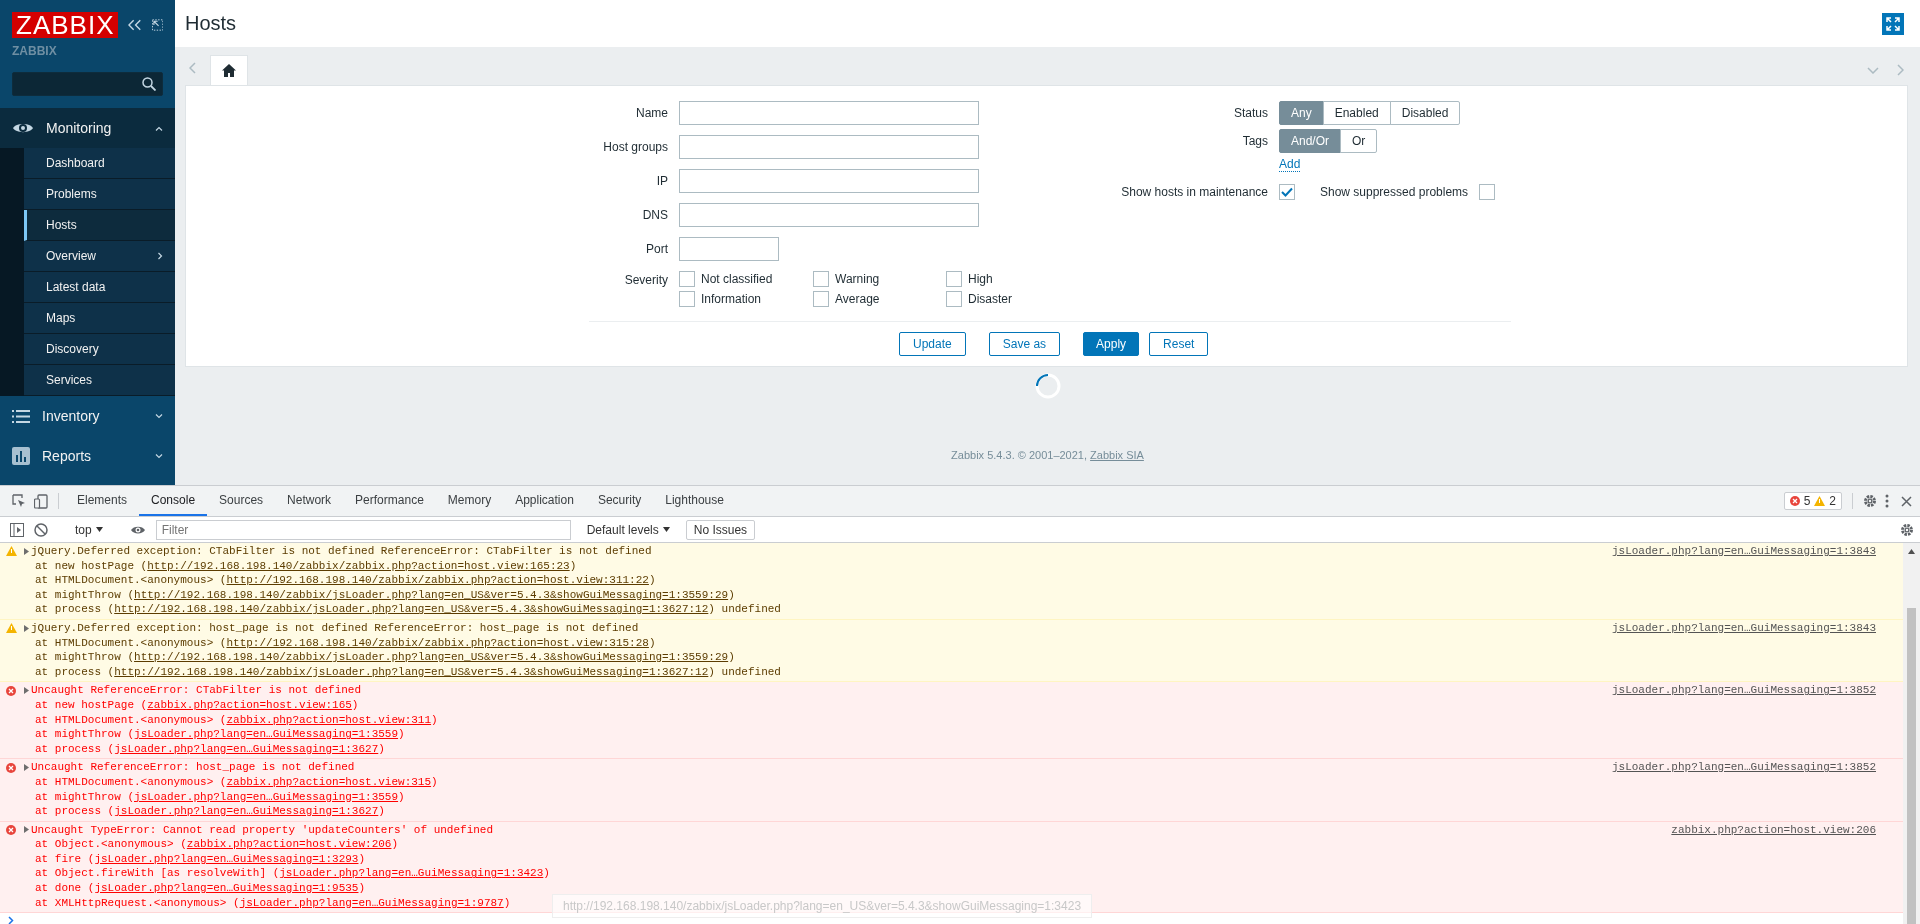 The height and width of the screenshot is (924, 1920). I want to click on submenu-item: Problems, so click(99, 194).